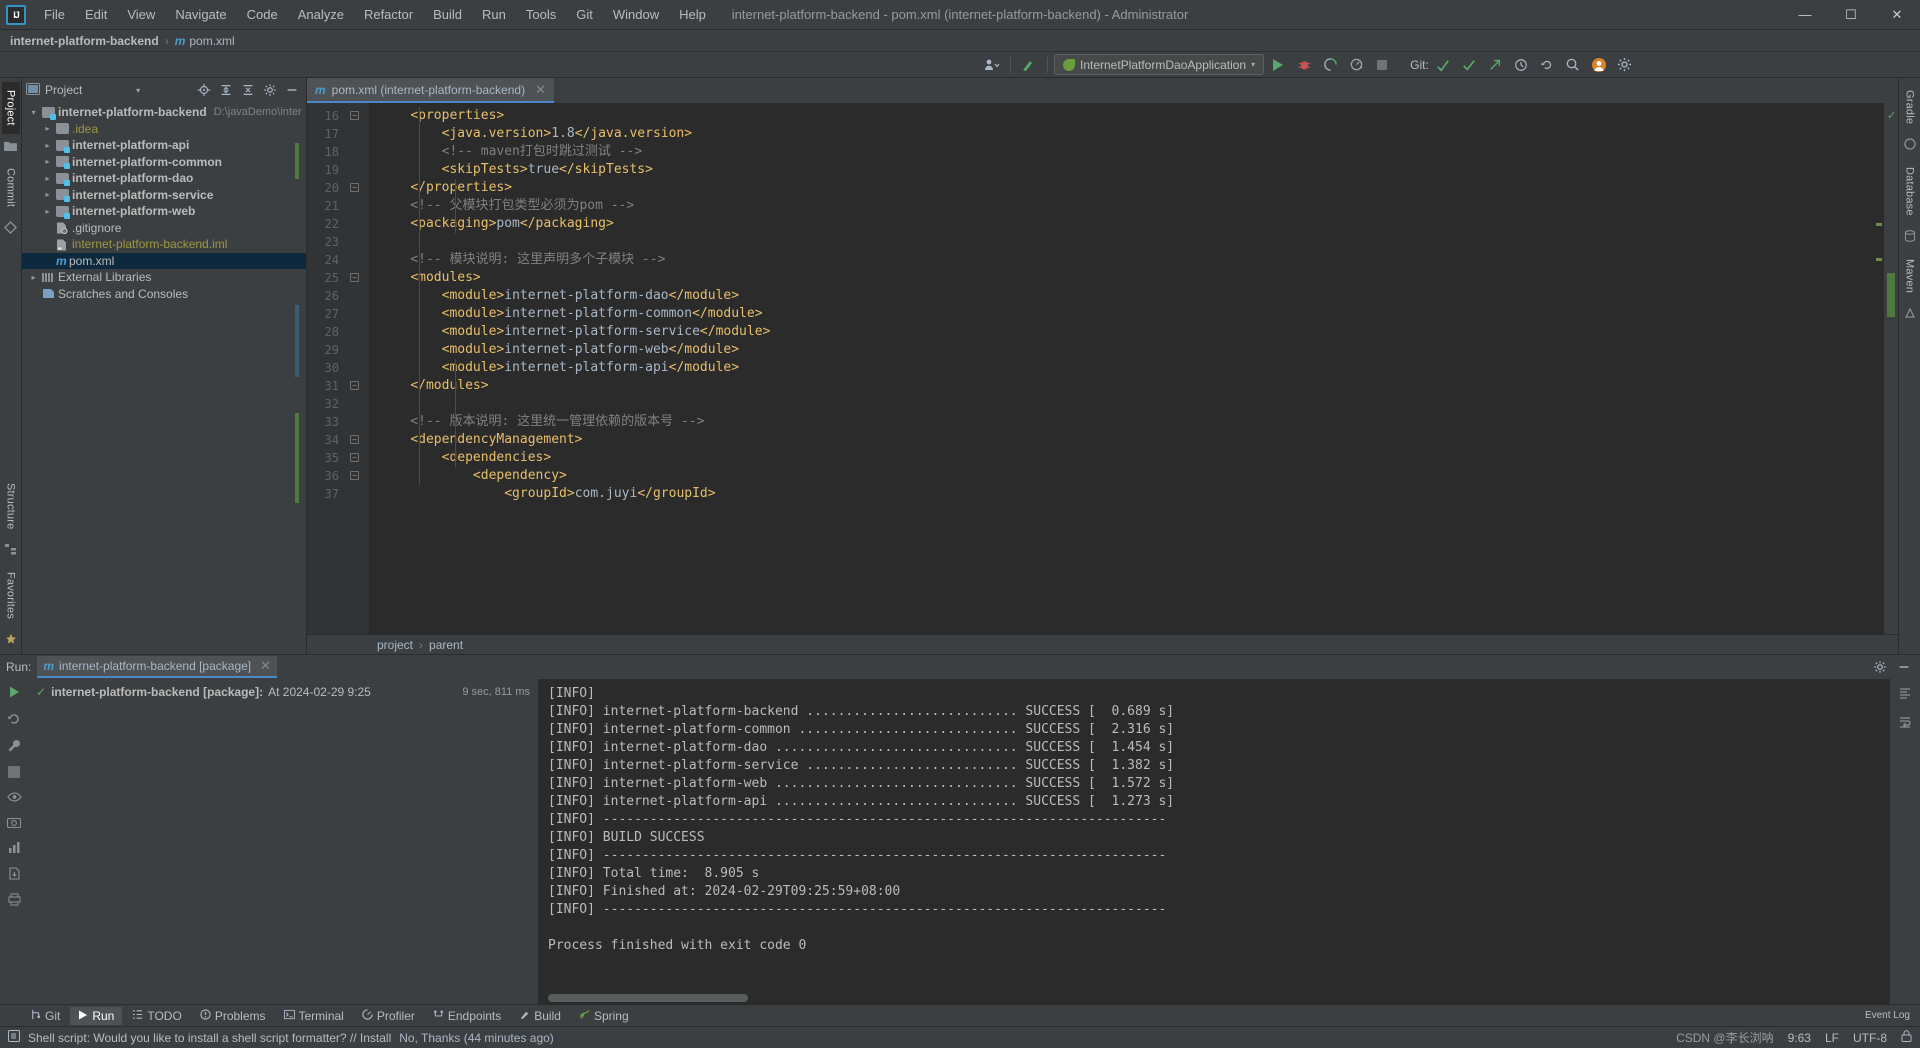 This screenshot has width=1920, height=1048. What do you see at coordinates (233, 1016) in the screenshot?
I see `tool-button-problems: Problems` at bounding box center [233, 1016].